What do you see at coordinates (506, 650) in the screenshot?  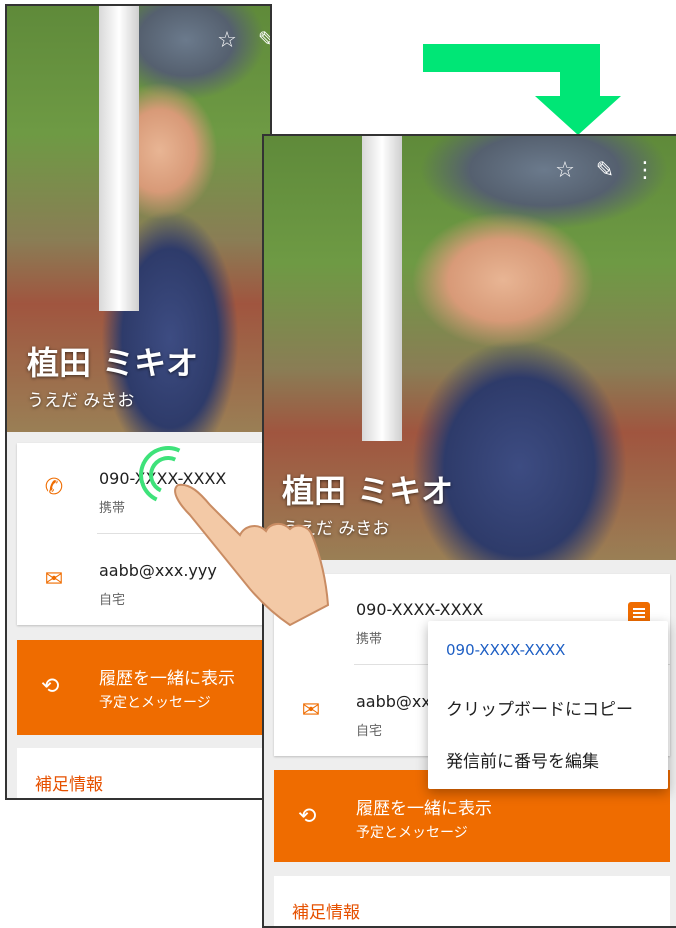 I see `menu-phone-number: 090-XXXX-XXXX` at bounding box center [506, 650].